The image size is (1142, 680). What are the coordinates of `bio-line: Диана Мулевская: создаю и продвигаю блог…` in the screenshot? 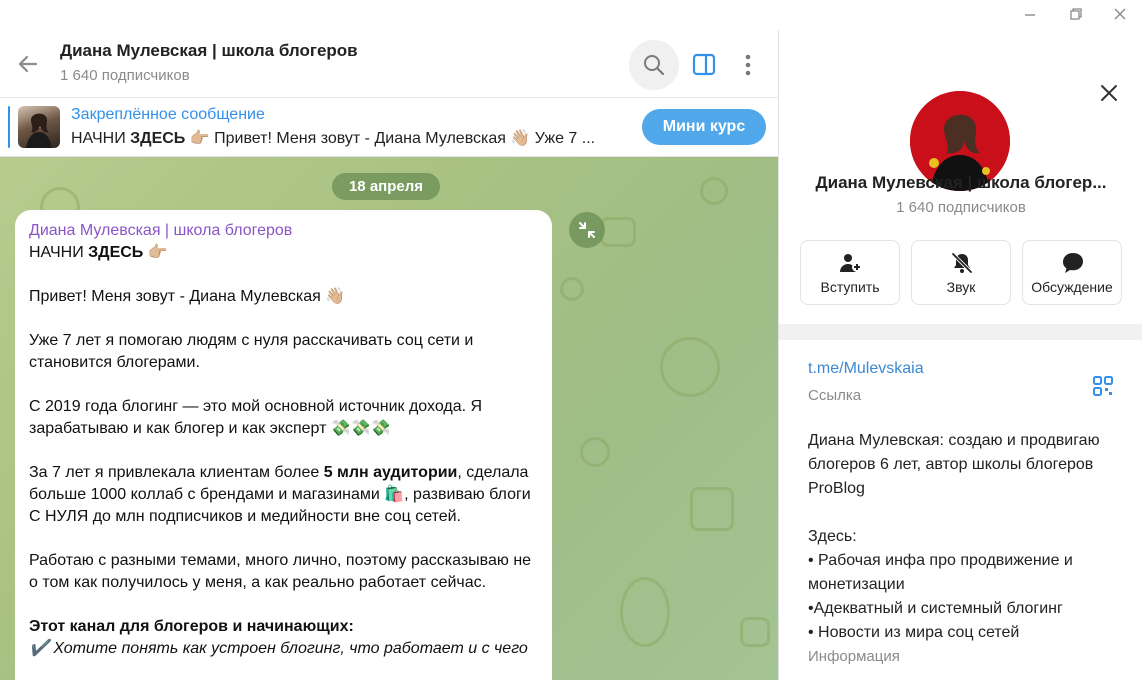 It's located at (954, 464).